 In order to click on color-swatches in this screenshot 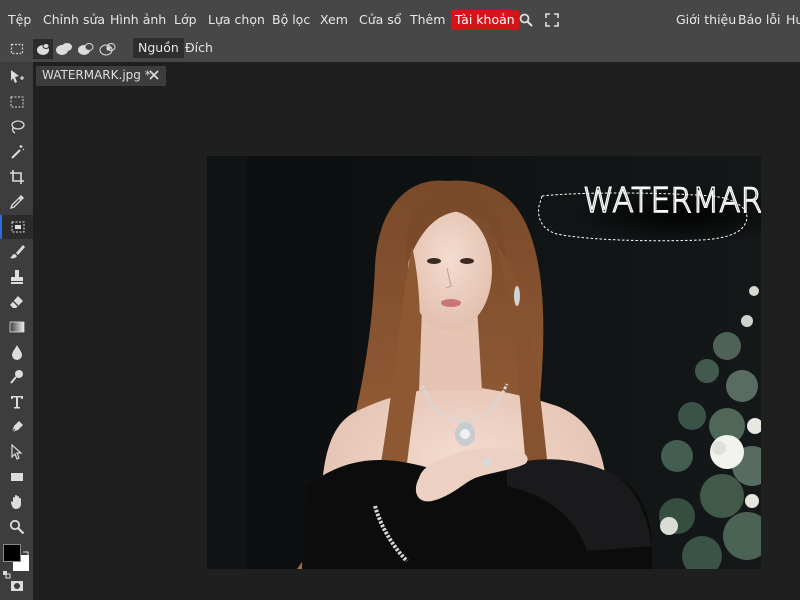, I will do `click(17, 561)`.